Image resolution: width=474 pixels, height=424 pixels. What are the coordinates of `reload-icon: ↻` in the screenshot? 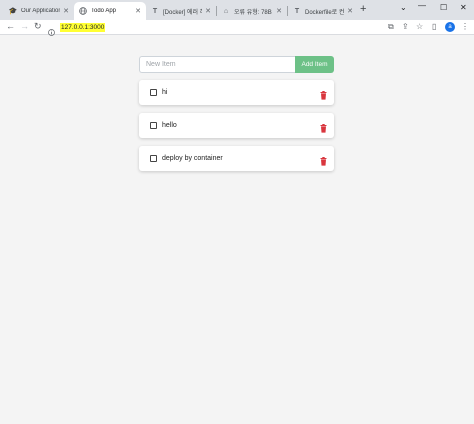 It's located at (38, 26).